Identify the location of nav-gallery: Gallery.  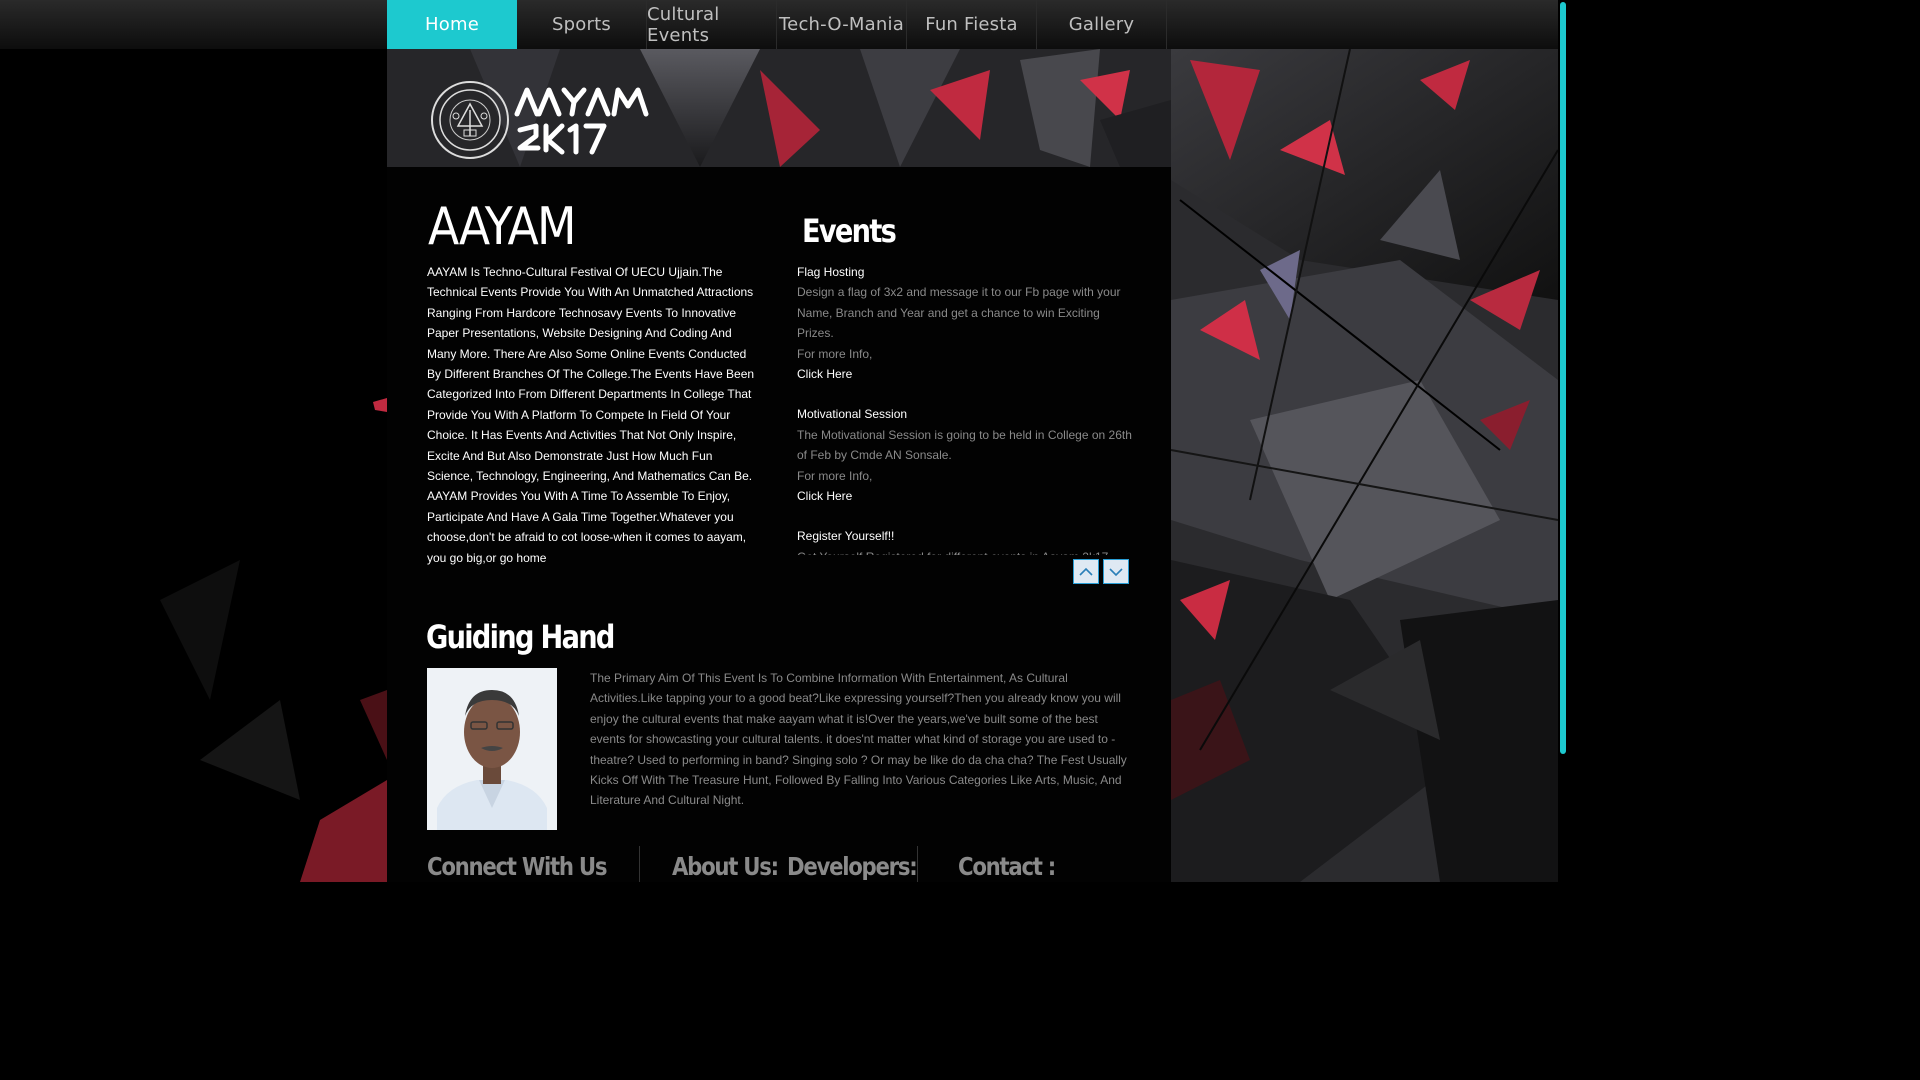
(1102, 24).